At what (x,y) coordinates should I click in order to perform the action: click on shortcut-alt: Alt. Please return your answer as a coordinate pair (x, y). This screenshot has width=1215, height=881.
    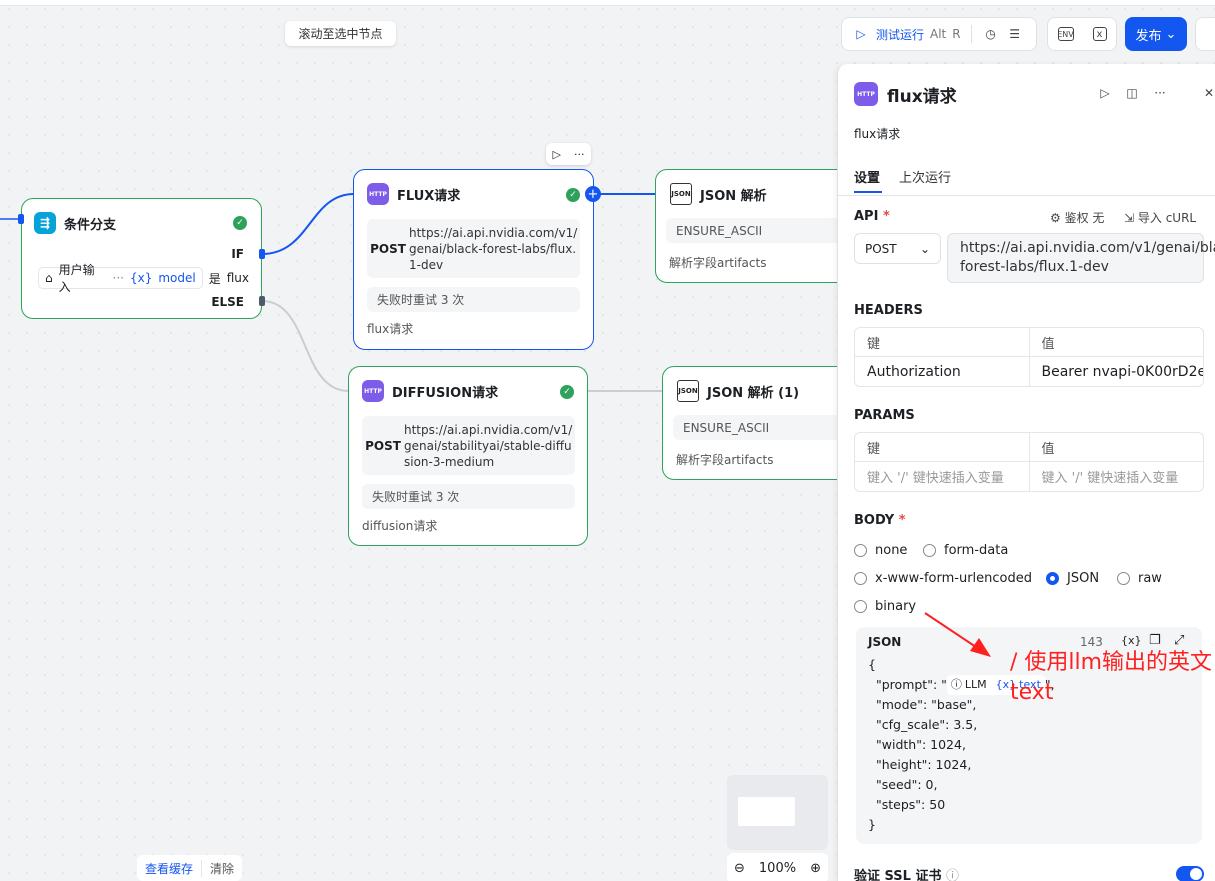
    Looking at the image, I should click on (938, 34).